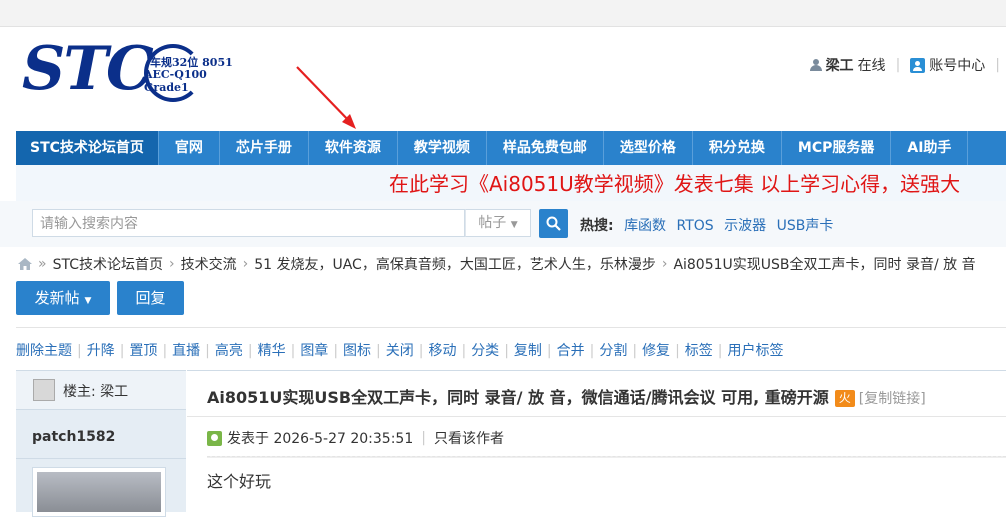 This screenshot has width=1006, height=517. I want to click on copy-link: [复制链接], so click(892, 399).